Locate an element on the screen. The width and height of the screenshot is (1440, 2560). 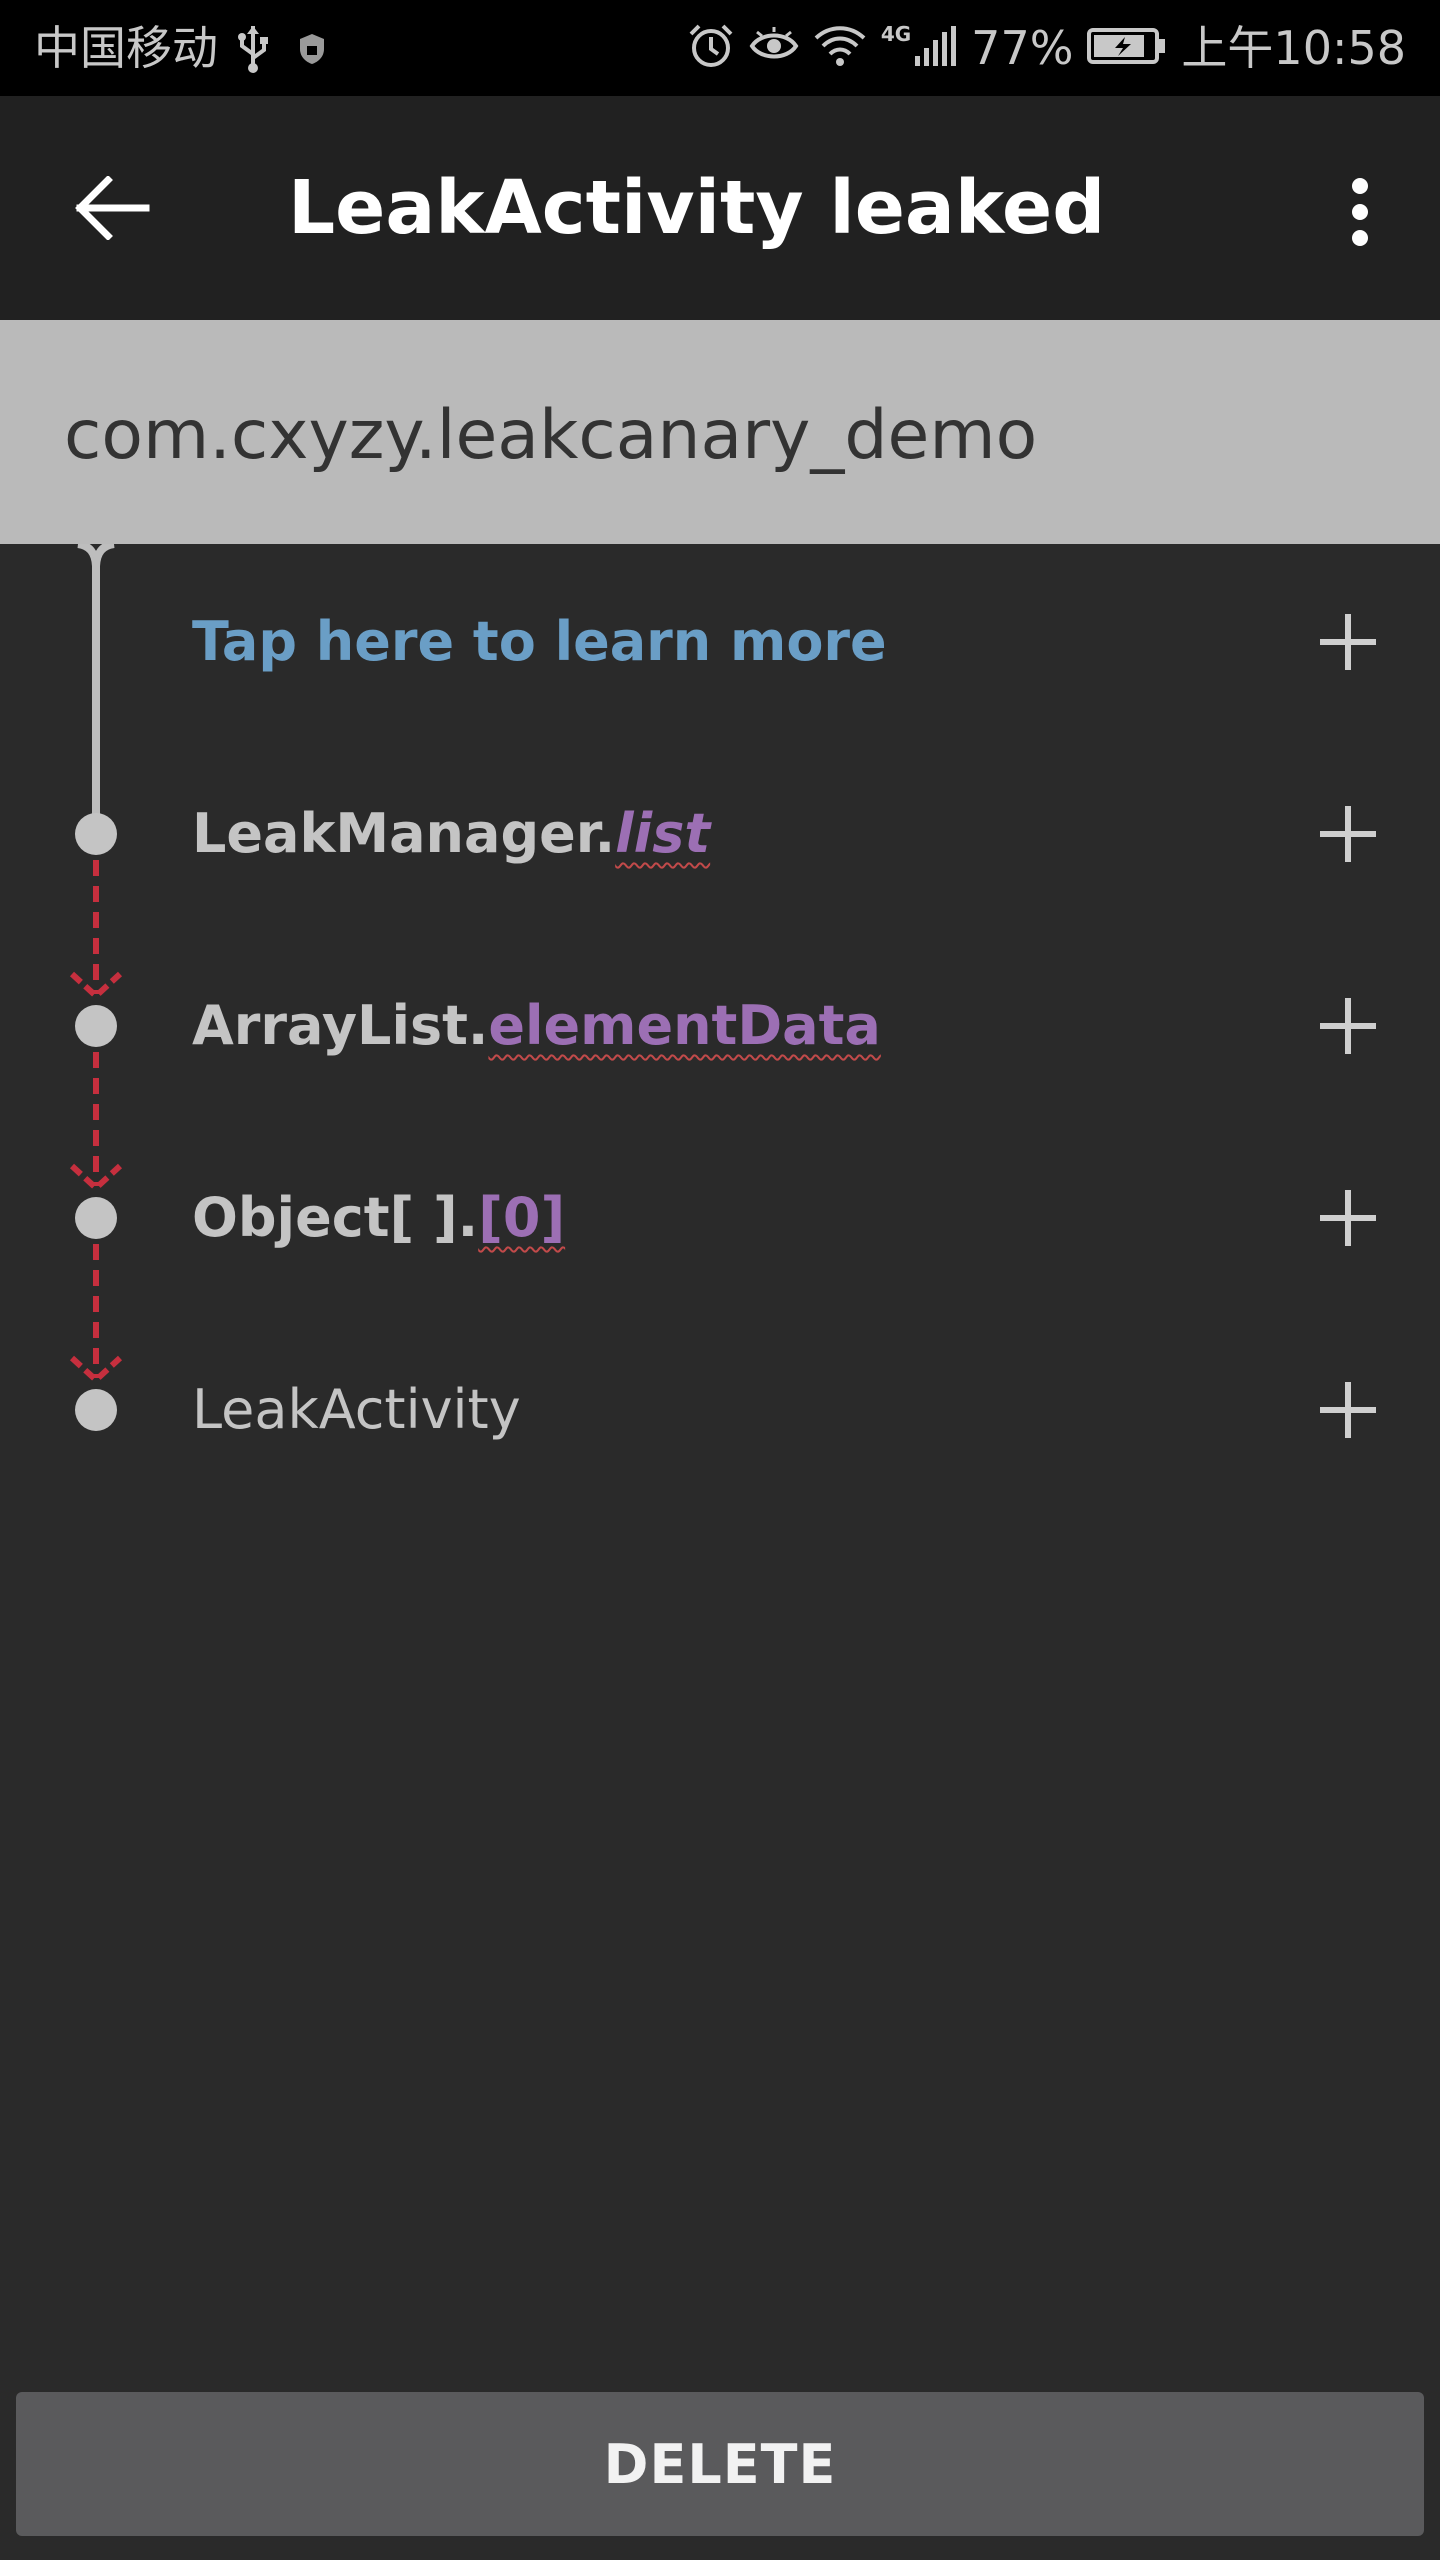
battery-percent: 77% is located at coordinates (1022, 48).